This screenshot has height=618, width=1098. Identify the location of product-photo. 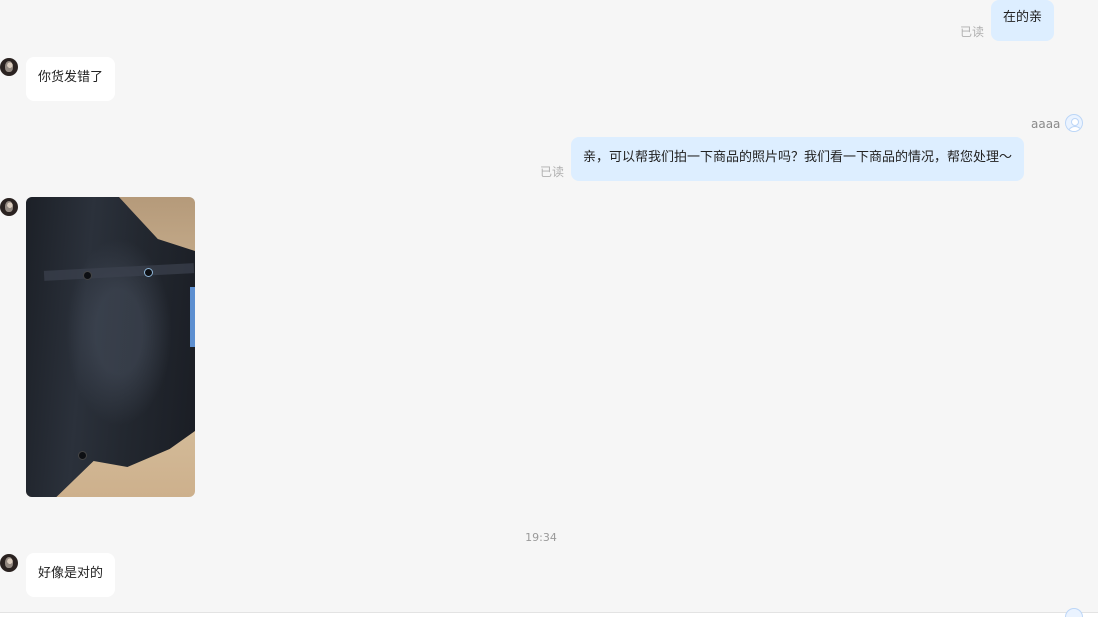
(110, 347).